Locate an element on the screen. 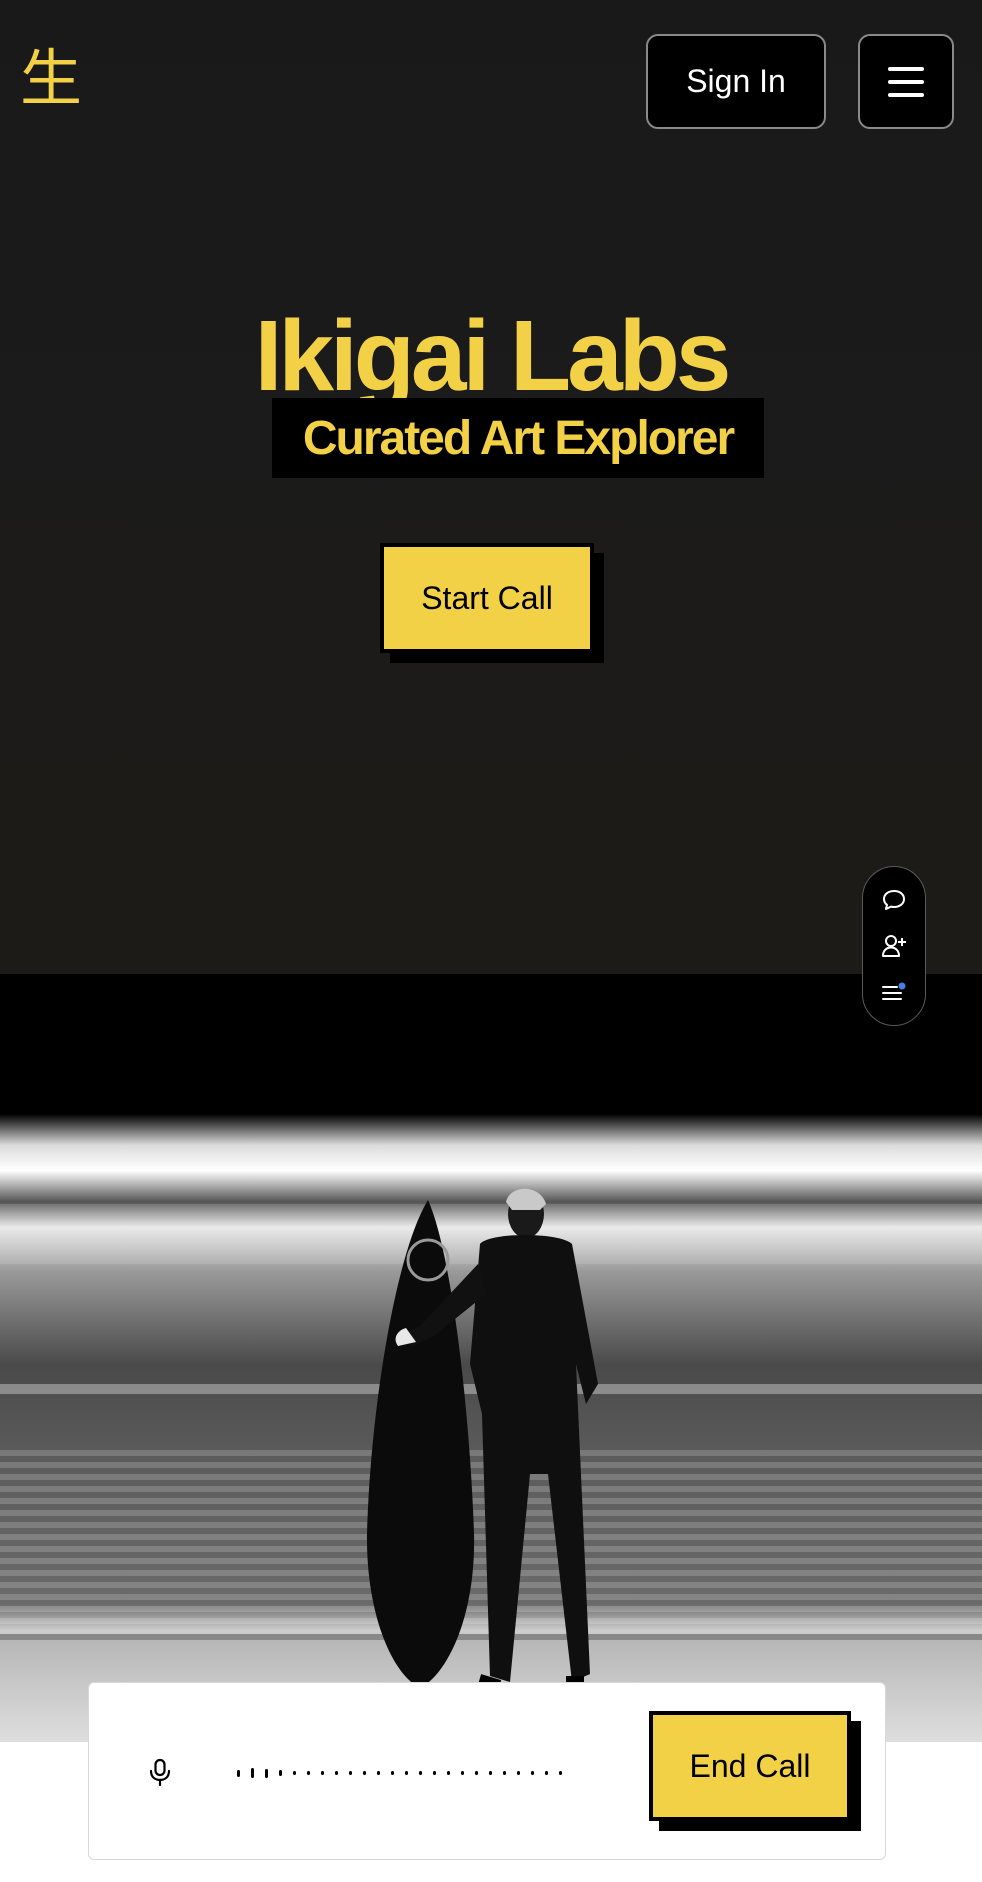 The height and width of the screenshot is (1882, 982). image-top-band is located at coordinates (491, 1044).